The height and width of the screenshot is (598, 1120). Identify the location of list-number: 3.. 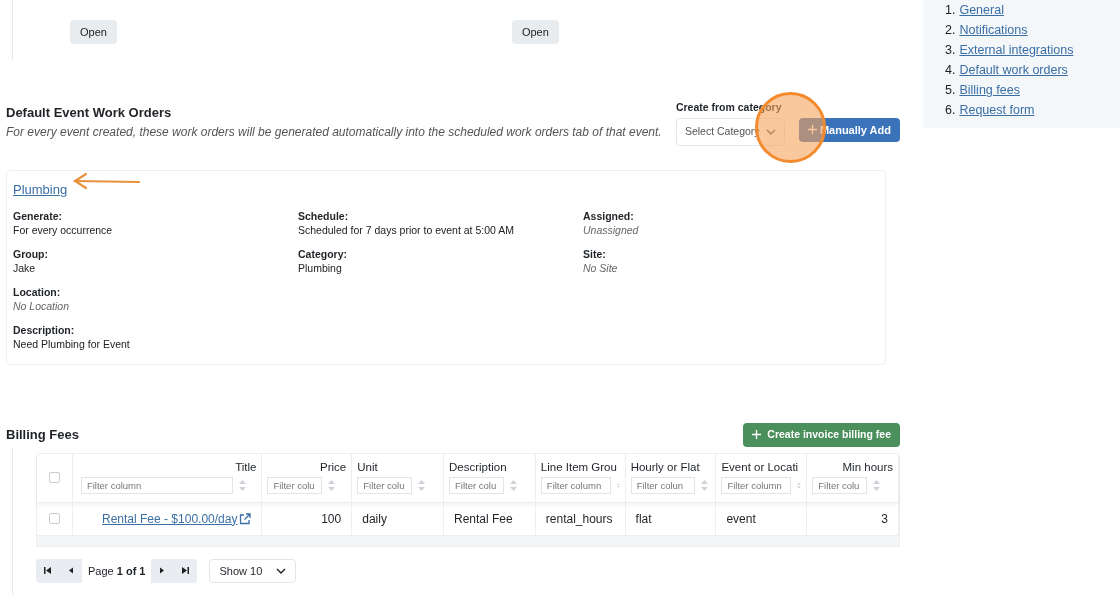
(950, 50).